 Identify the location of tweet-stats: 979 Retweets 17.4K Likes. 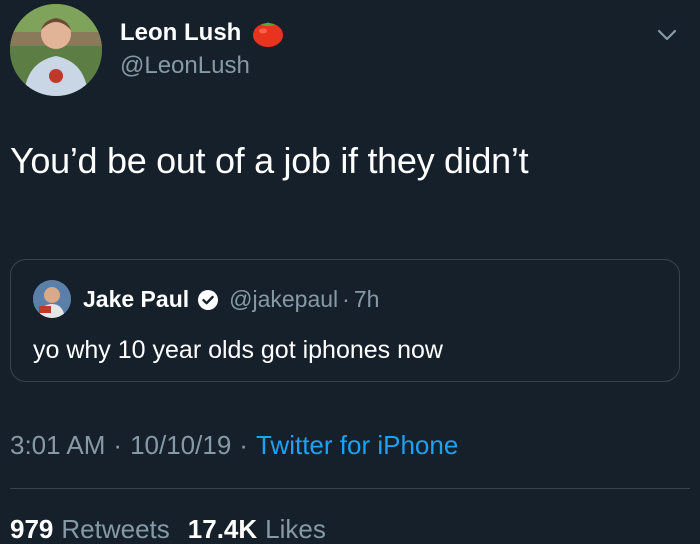
(168, 529).